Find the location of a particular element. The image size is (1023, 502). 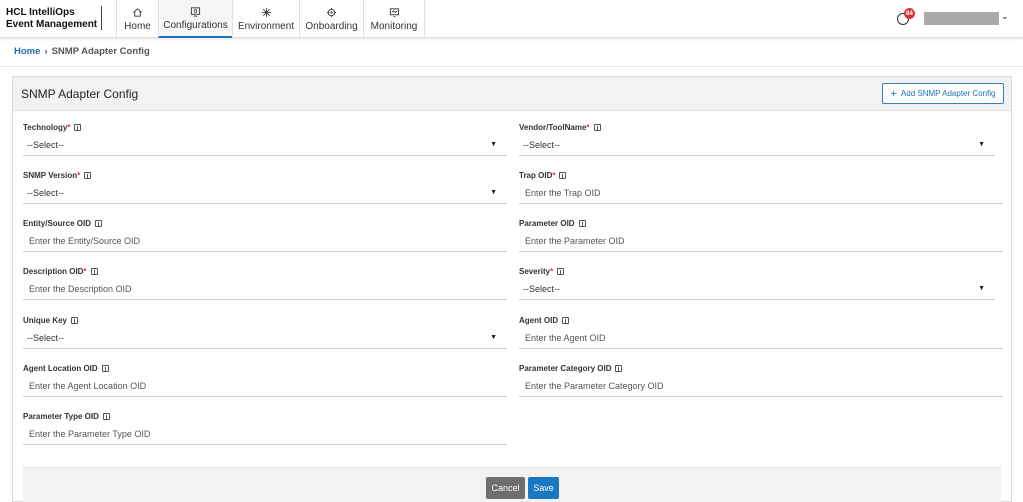

page-divider is located at coordinates (511, 66).